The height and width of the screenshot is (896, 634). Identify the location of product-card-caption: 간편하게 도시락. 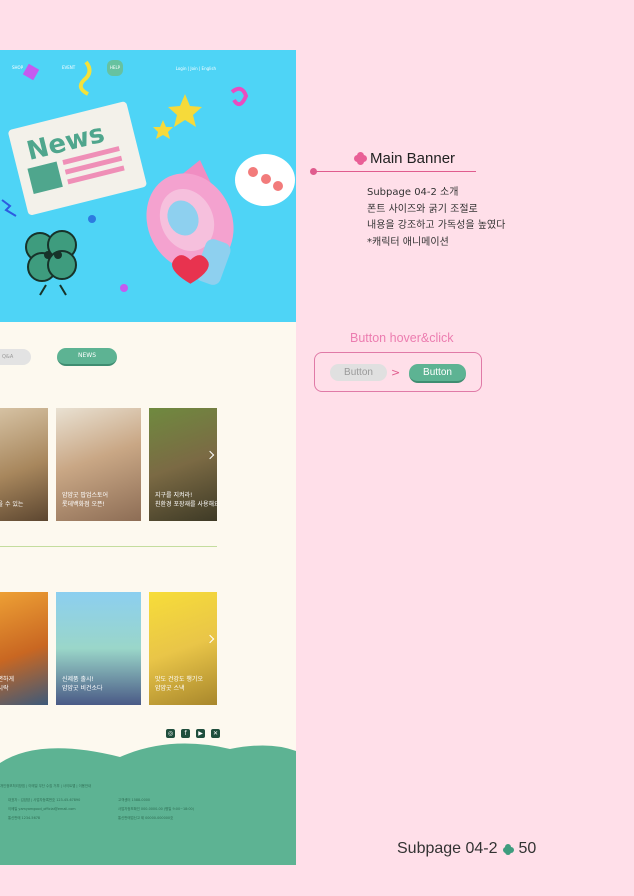
(7, 684).